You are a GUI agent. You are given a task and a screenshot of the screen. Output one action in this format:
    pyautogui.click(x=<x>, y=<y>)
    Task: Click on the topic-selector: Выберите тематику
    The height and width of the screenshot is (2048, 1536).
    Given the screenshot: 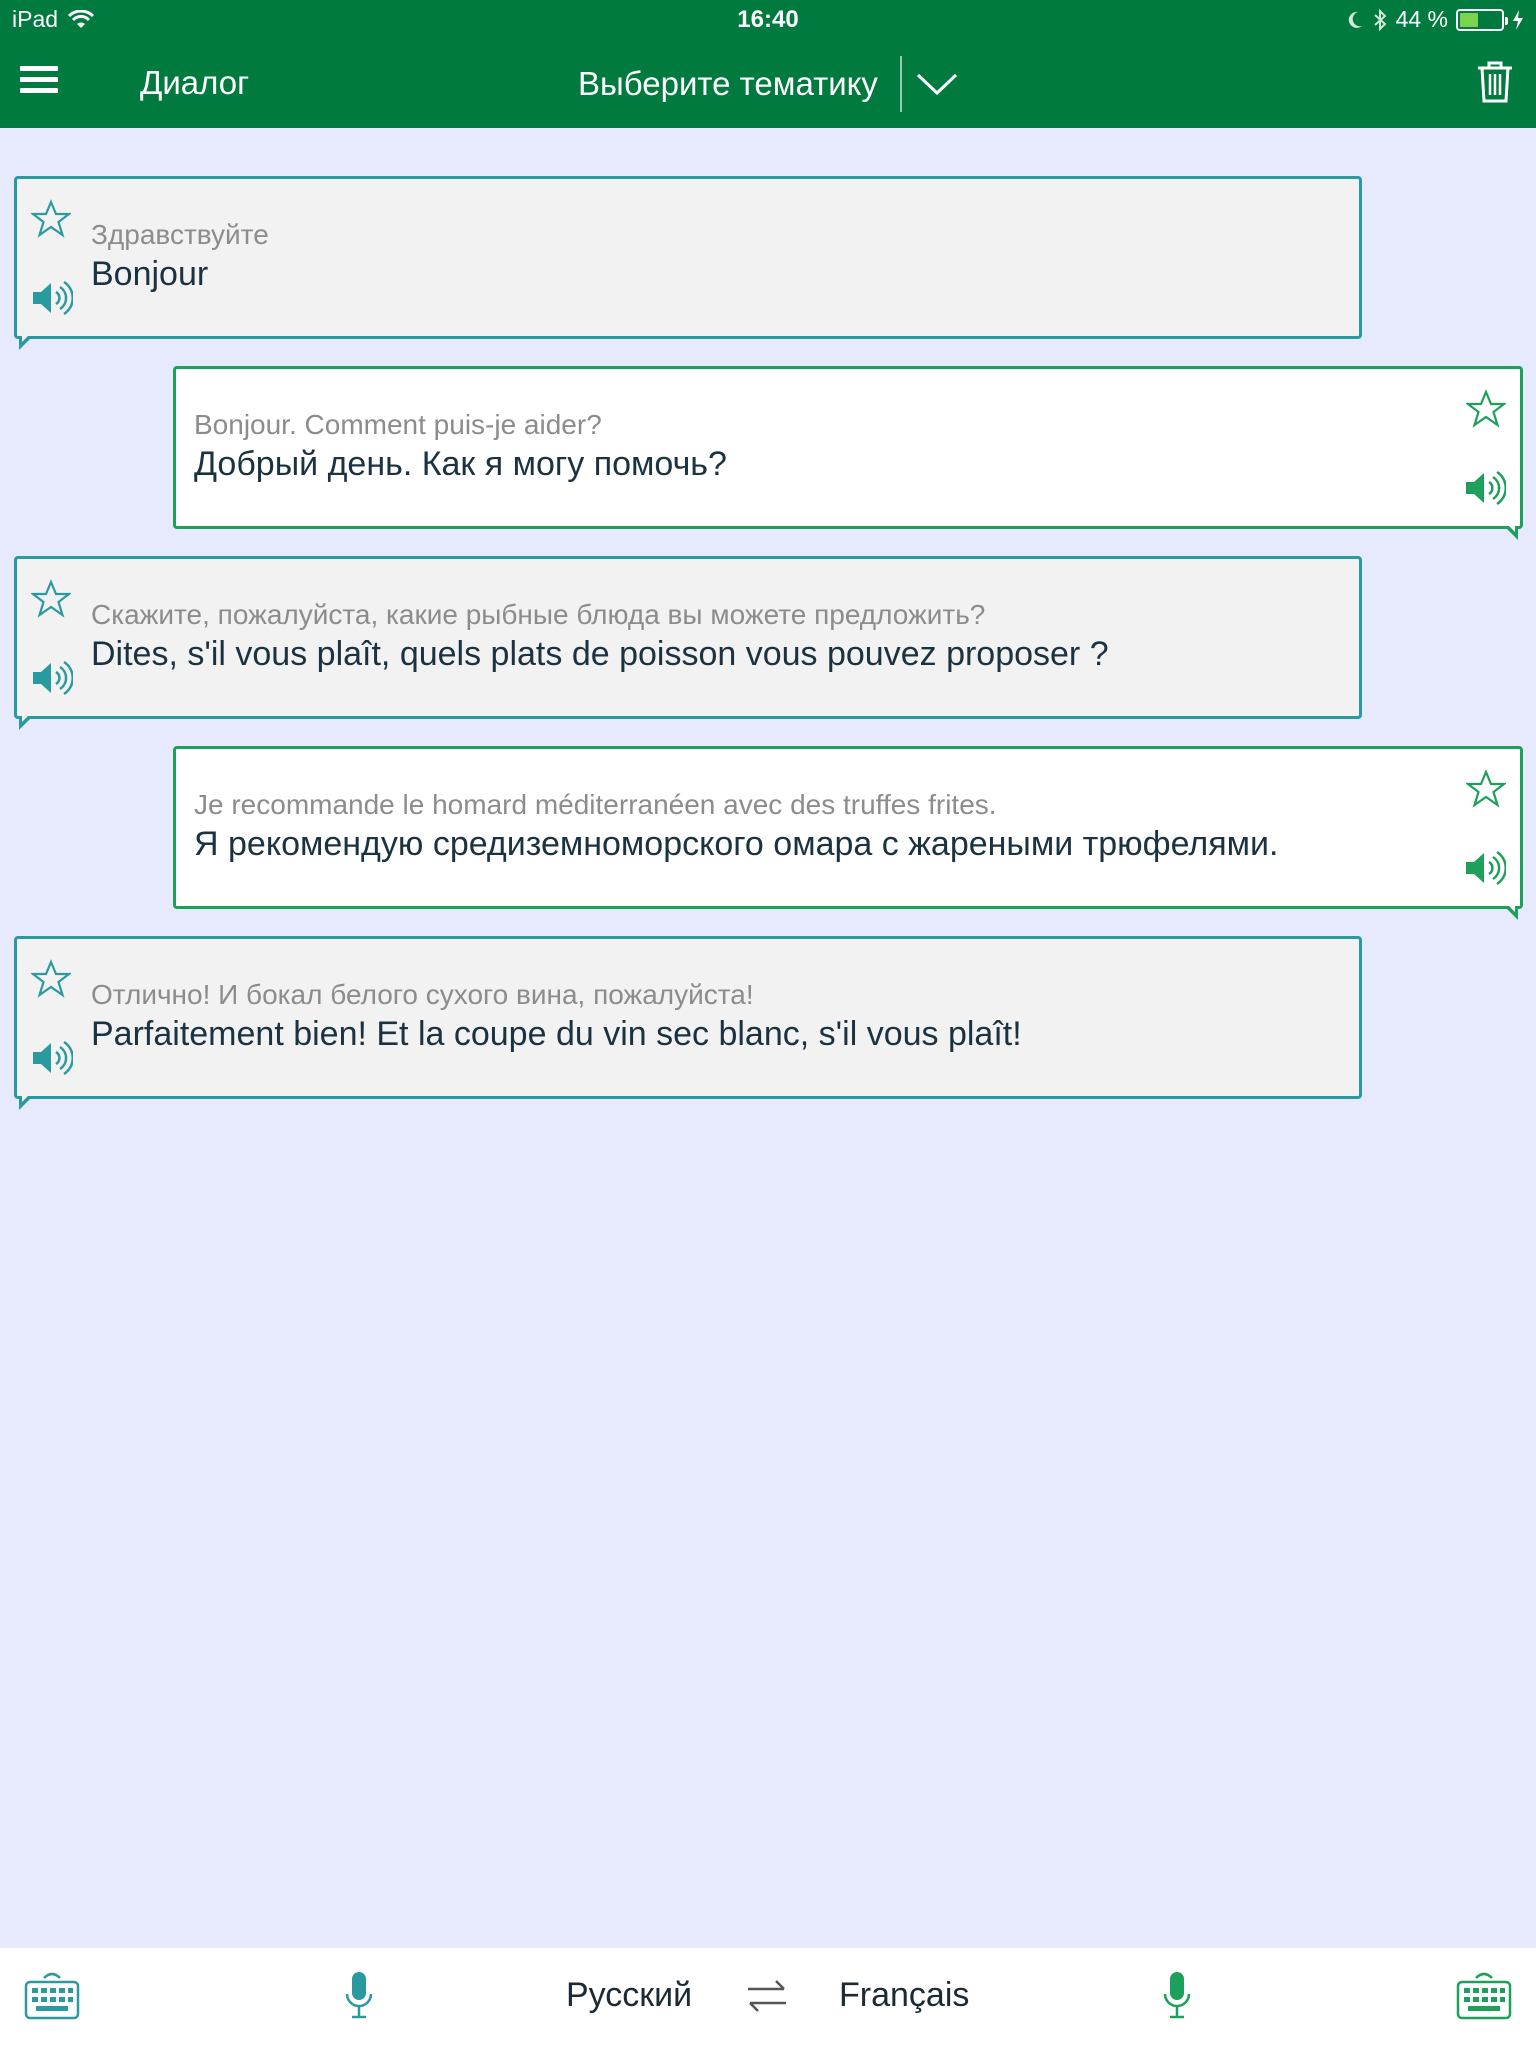 What is the action you would take?
    pyautogui.click(x=768, y=84)
    